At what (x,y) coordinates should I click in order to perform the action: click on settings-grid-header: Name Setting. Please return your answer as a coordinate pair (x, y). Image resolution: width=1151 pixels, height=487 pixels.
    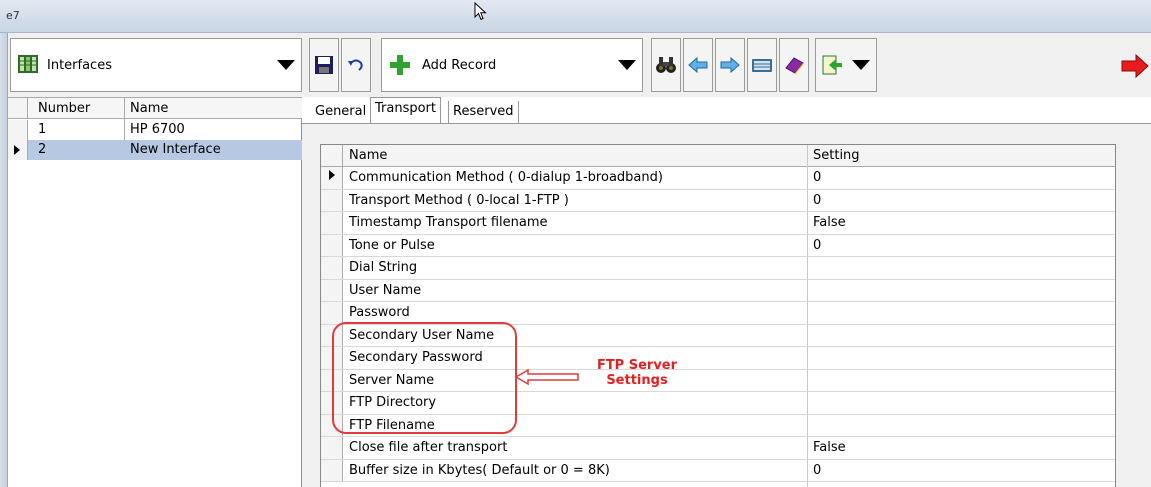
    Looking at the image, I should click on (718, 156).